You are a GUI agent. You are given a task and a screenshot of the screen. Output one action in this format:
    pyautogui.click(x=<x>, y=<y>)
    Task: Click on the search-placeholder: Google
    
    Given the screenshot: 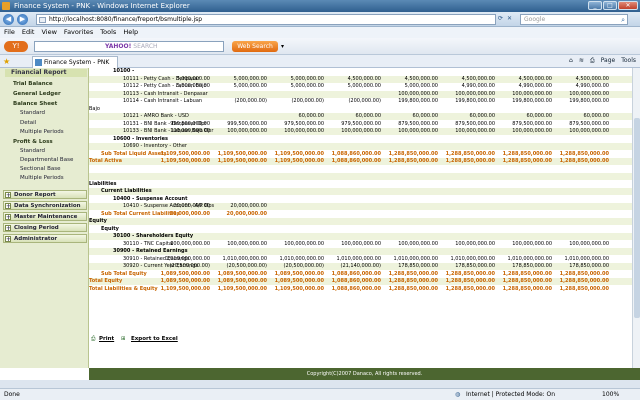 What is the action you would take?
    pyautogui.click(x=535, y=19)
    